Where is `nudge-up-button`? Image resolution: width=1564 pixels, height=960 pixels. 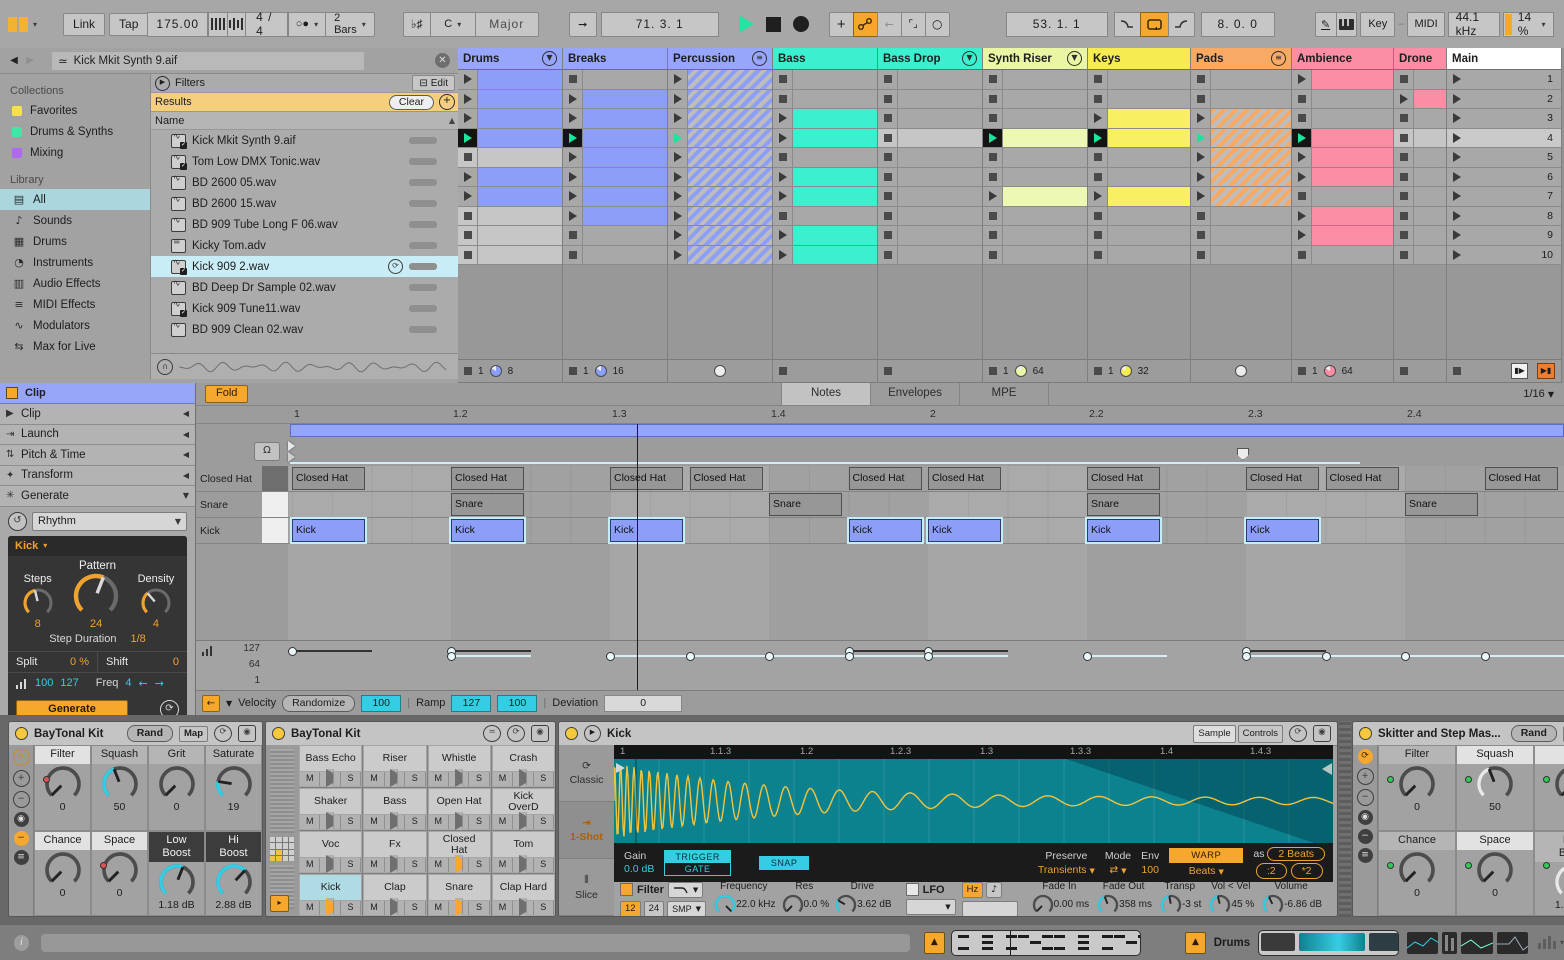 nudge-up-button is located at coordinates (236, 24).